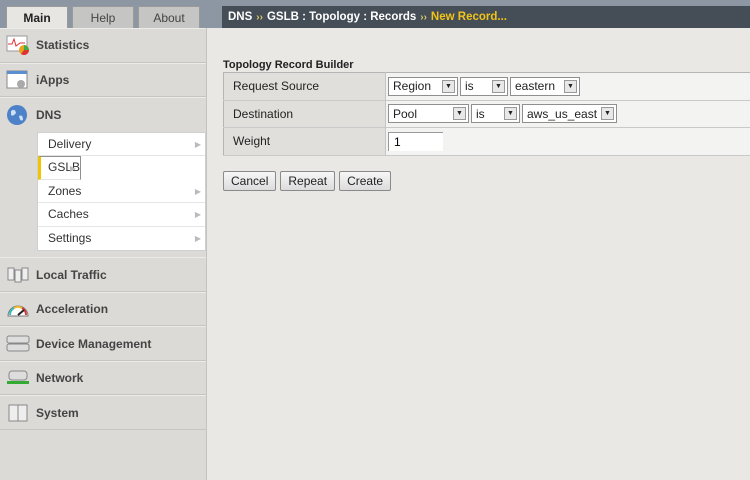 This screenshot has width=750, height=480. Describe the element at coordinates (18, 377) in the screenshot. I see `network-icon` at that location.